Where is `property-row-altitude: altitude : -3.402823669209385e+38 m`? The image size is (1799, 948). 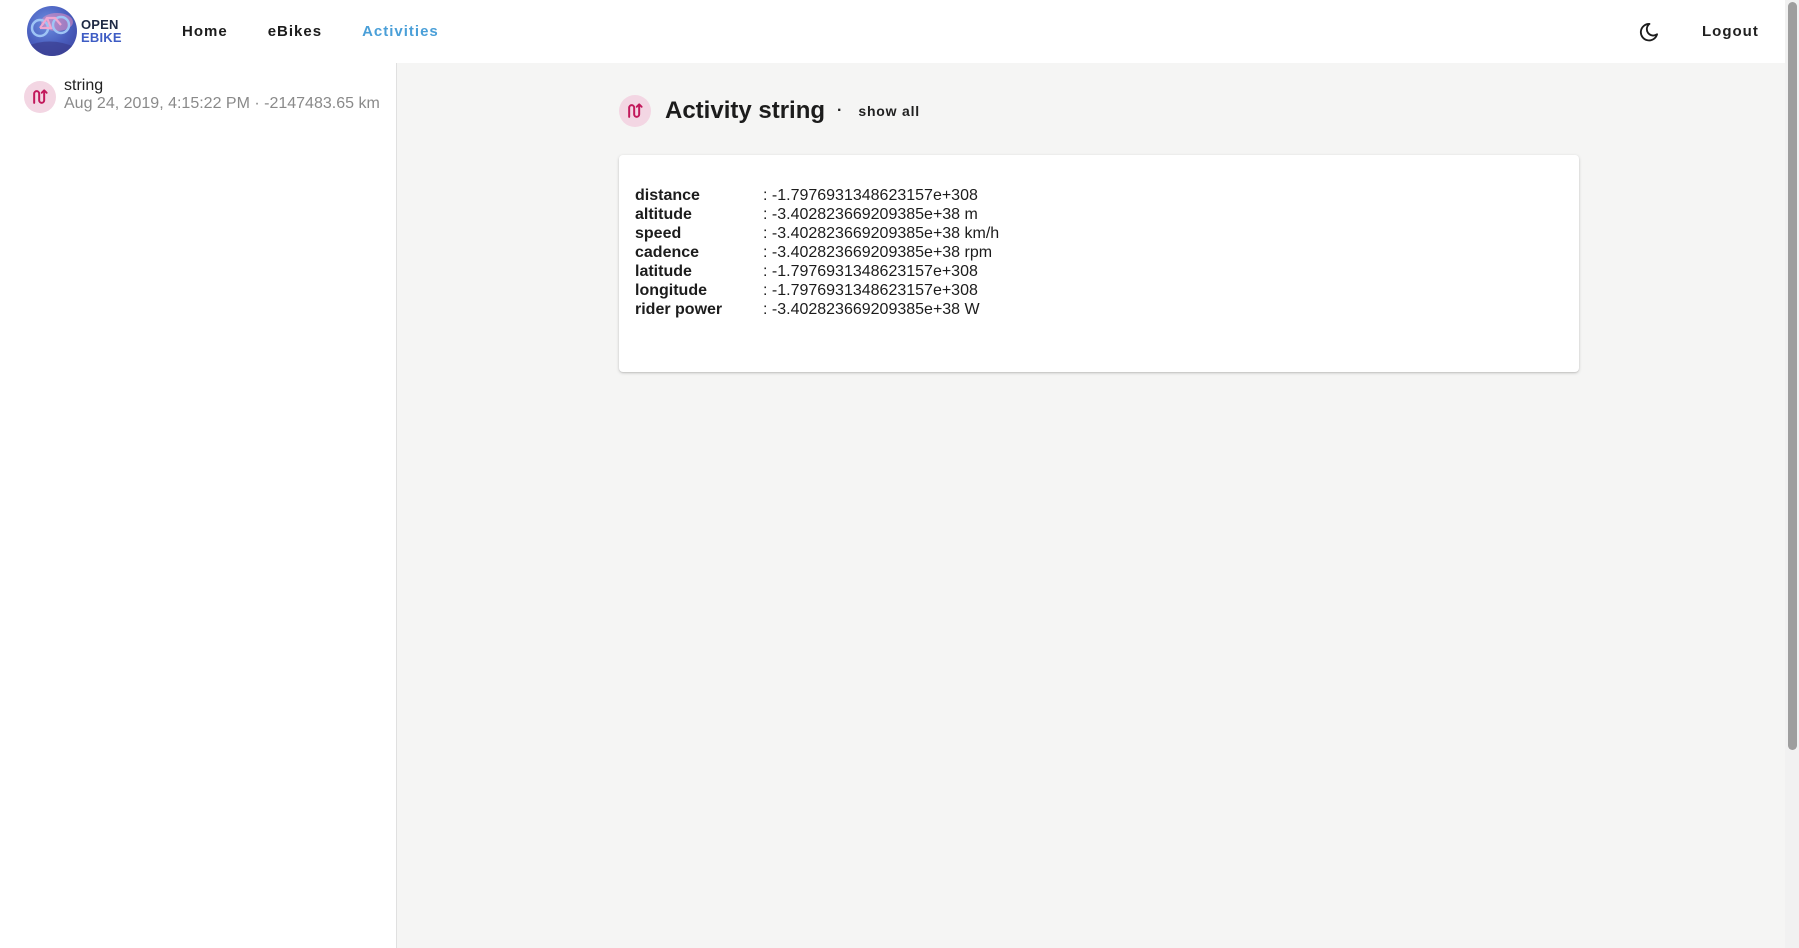
property-row-altitude: altitude : -3.402823669209385e+38 m is located at coordinates (817, 214).